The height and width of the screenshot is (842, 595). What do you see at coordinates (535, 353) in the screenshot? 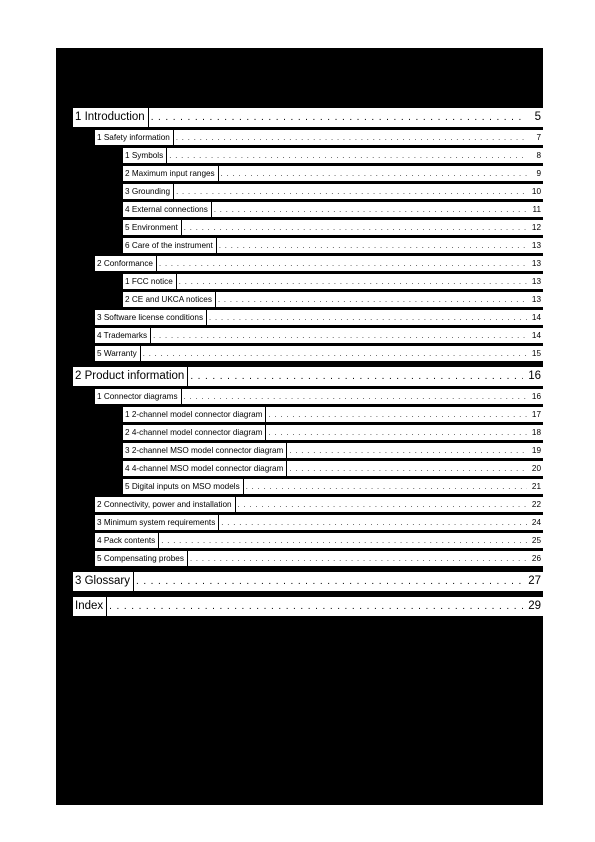
I see `toc-page-number: 15` at bounding box center [535, 353].